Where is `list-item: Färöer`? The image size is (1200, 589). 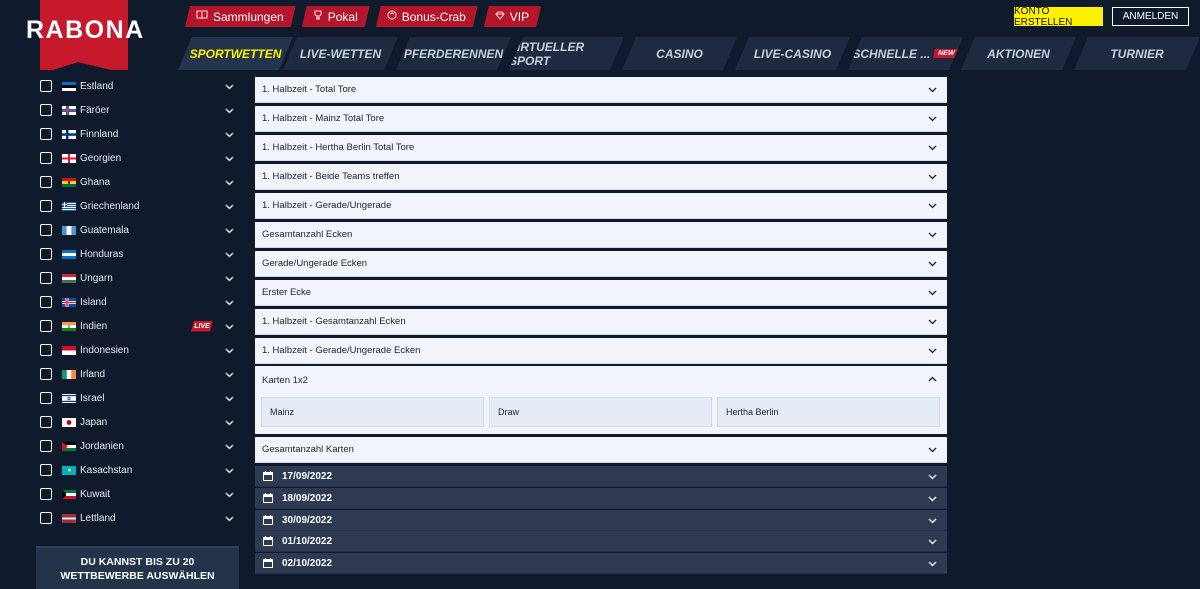 list-item: Färöer is located at coordinates (137, 110).